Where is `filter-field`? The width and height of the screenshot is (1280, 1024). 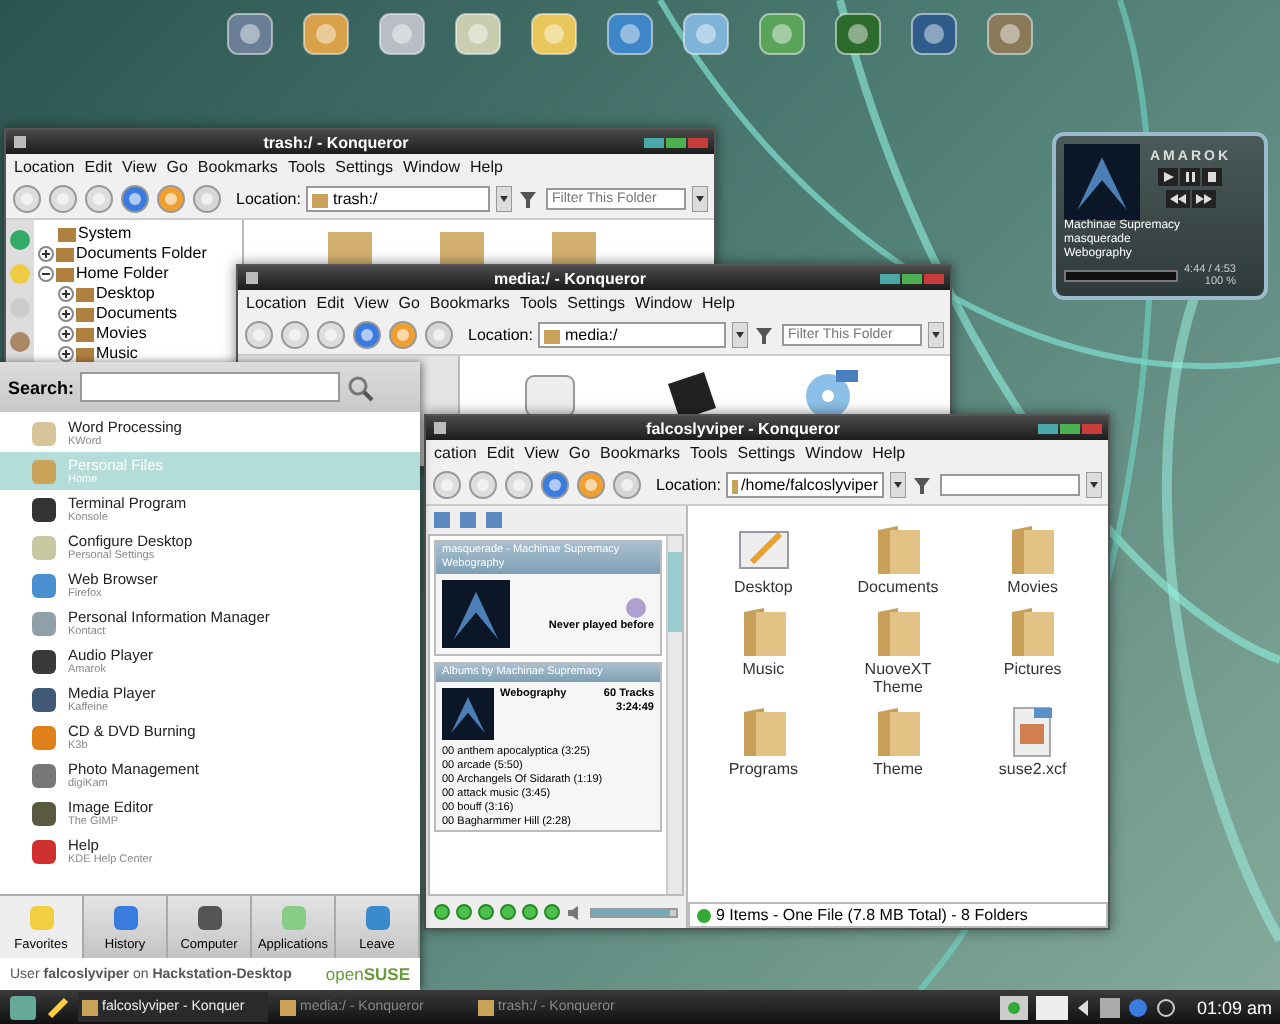 filter-field is located at coordinates (1010, 485).